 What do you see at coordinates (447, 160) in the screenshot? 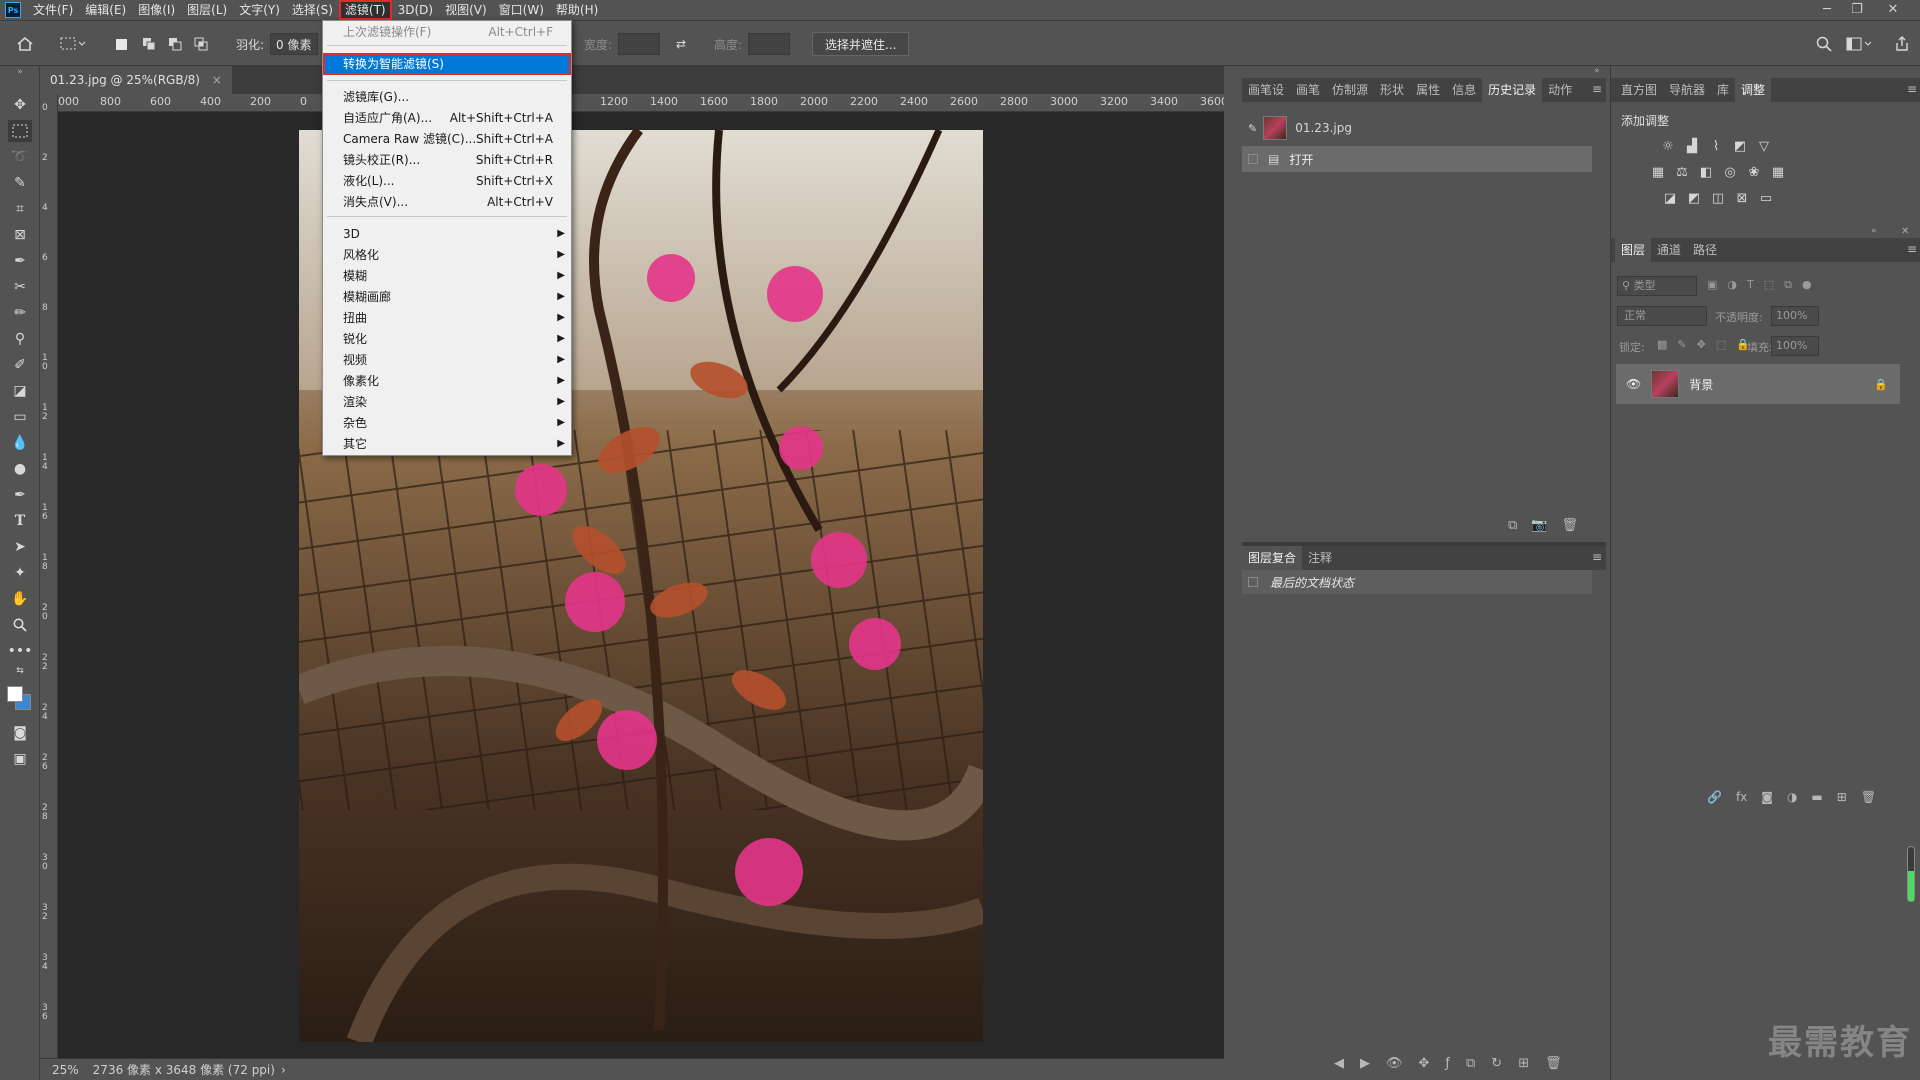
I see `menu-item-lens-correction: 镜头校正(R)... Shift+Ctrl+R` at bounding box center [447, 160].